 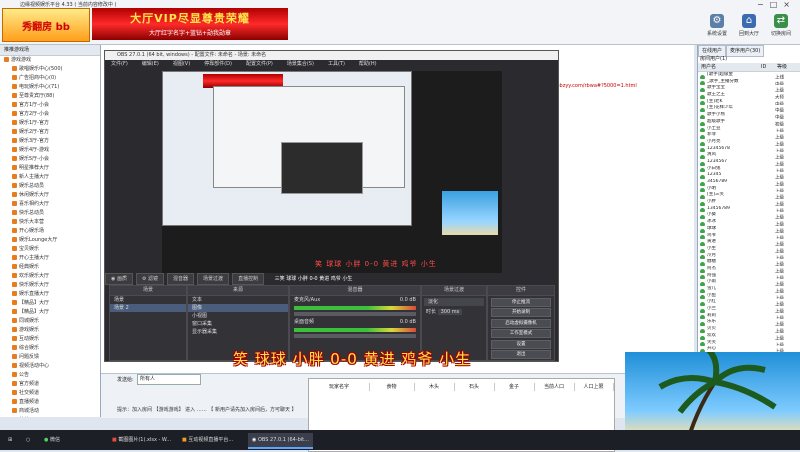 I want to click on source-item: 窗口采集, so click(x=238, y=324).